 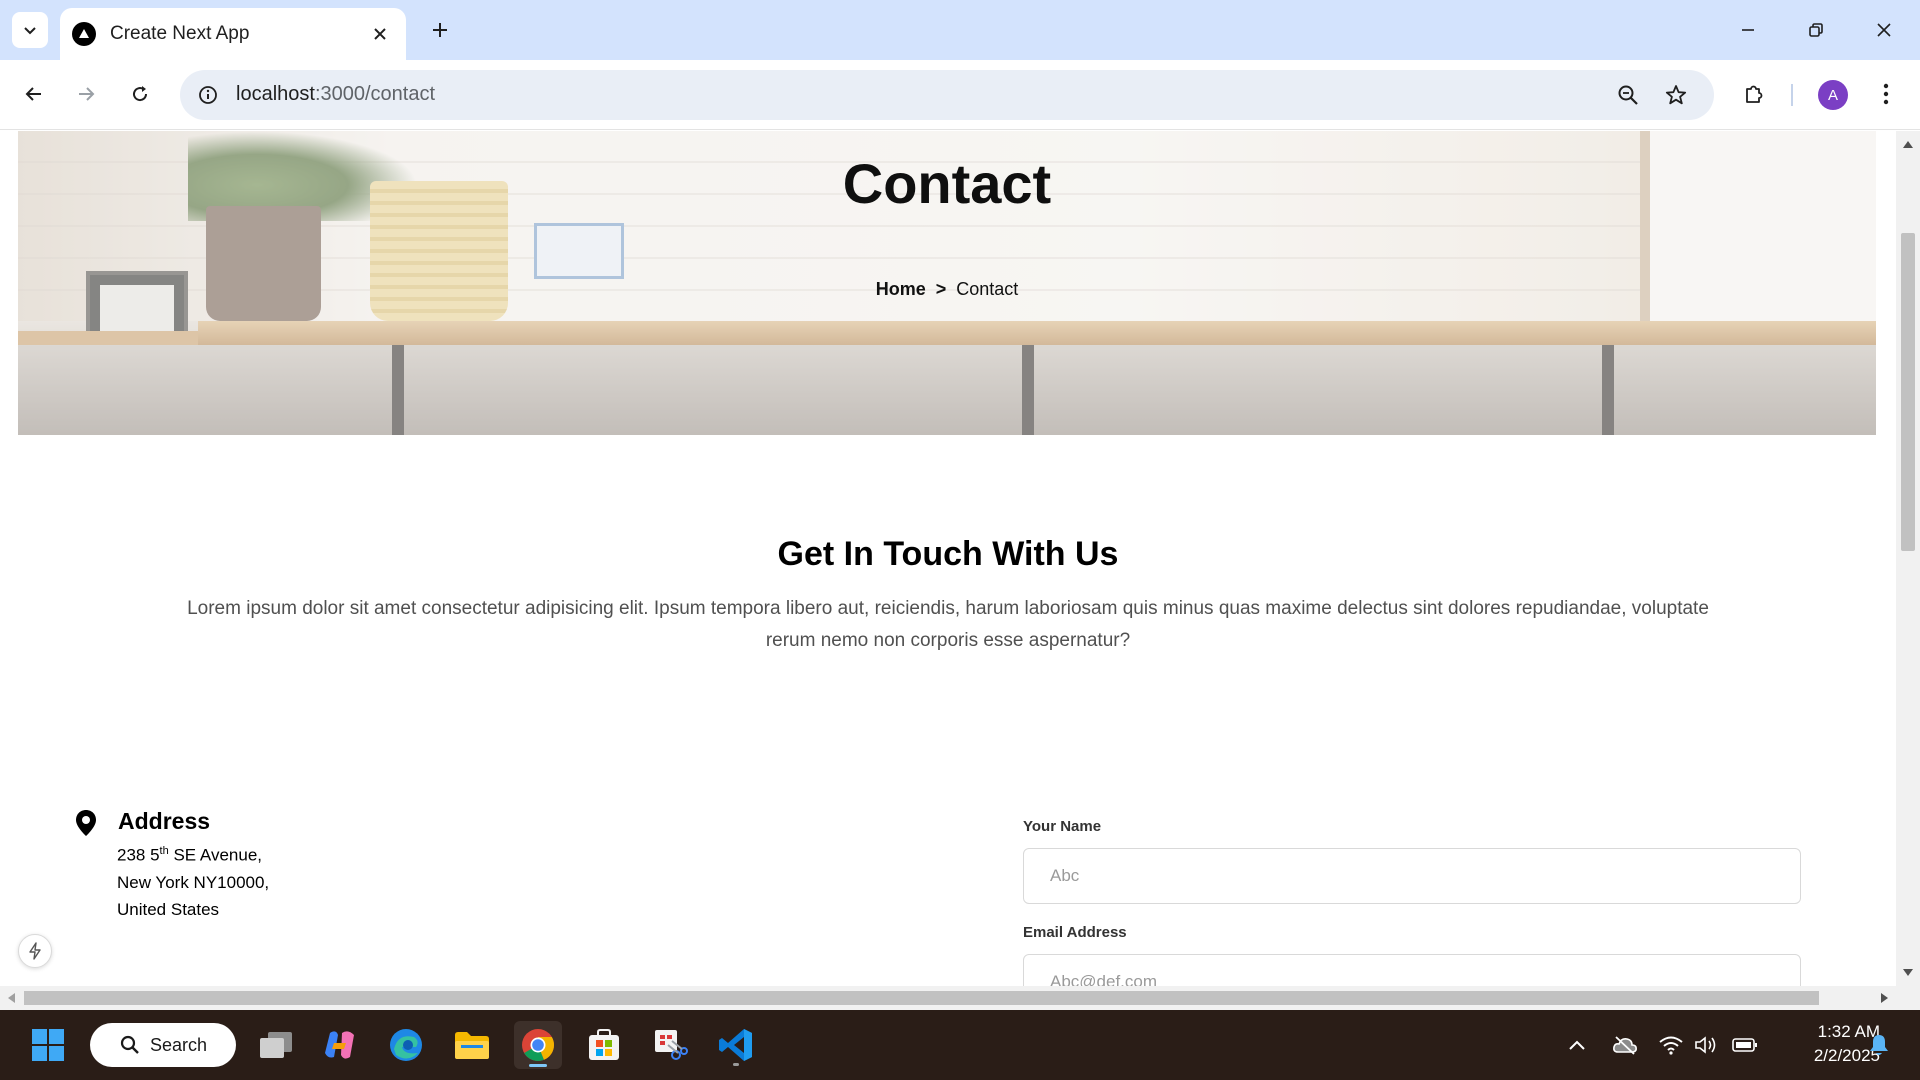 I want to click on snipping-tool-icon, so click(x=671, y=1045).